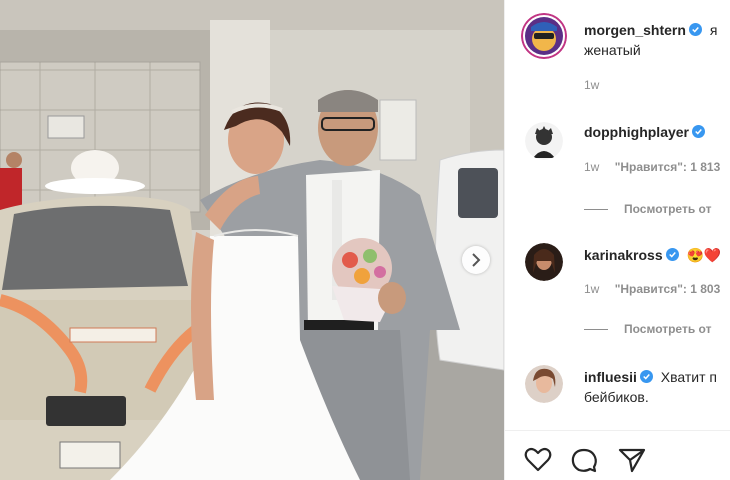 The width and height of the screenshot is (730, 480). I want to click on comment-username: karinakross, so click(623, 255).